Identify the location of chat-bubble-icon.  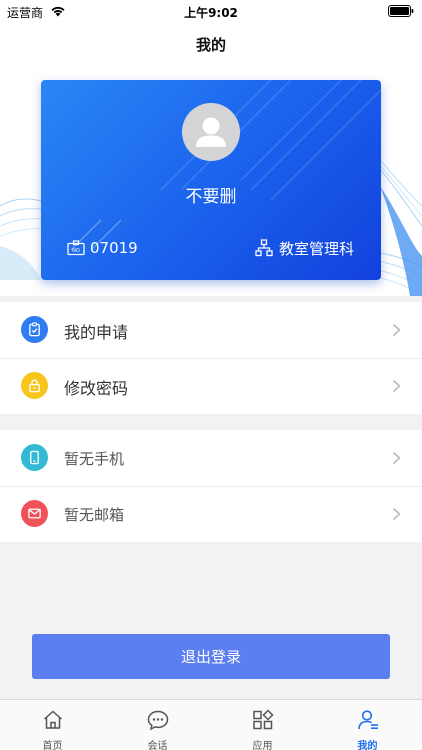
(158, 720).